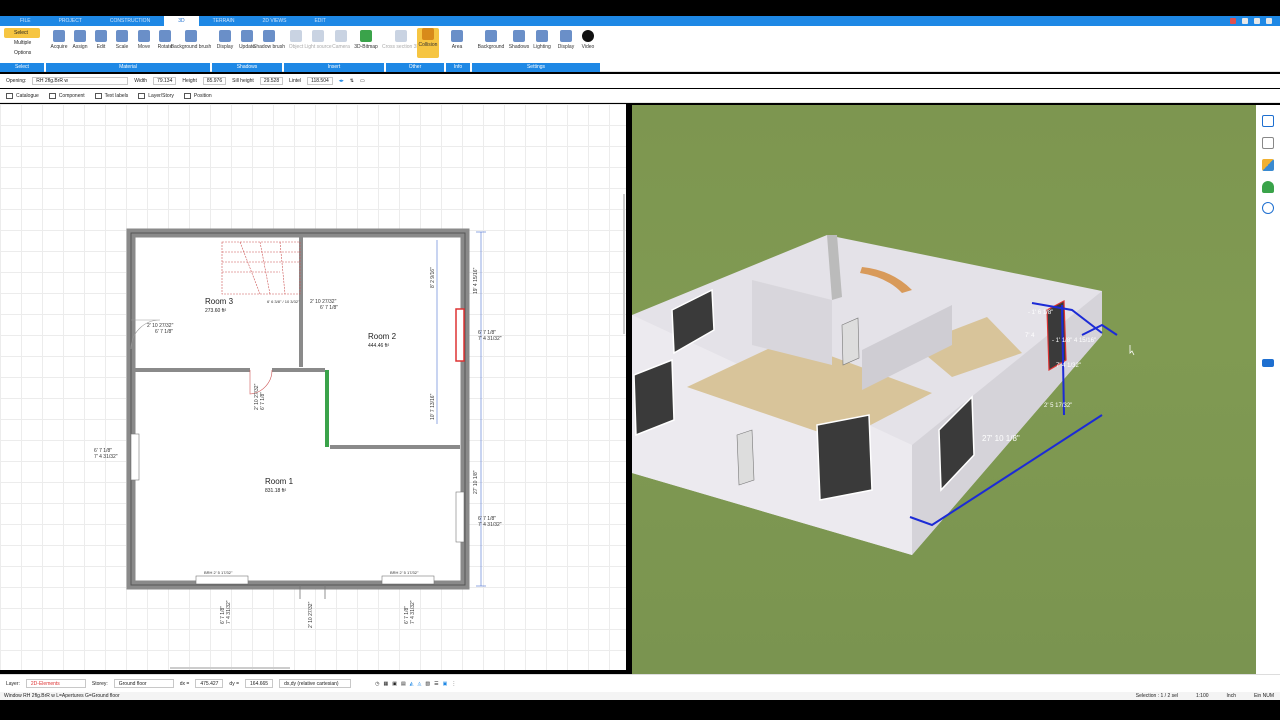 This screenshot has height=720, width=1280. Describe the element at coordinates (1268, 208) in the screenshot. I see `navigation-icon` at that location.